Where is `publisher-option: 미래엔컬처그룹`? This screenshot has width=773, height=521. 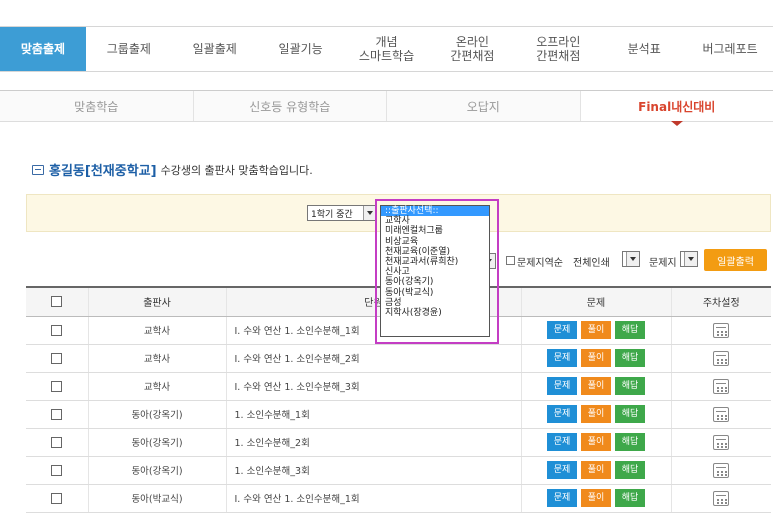 publisher-option: 미래엔컬처그룹 is located at coordinates (435, 231).